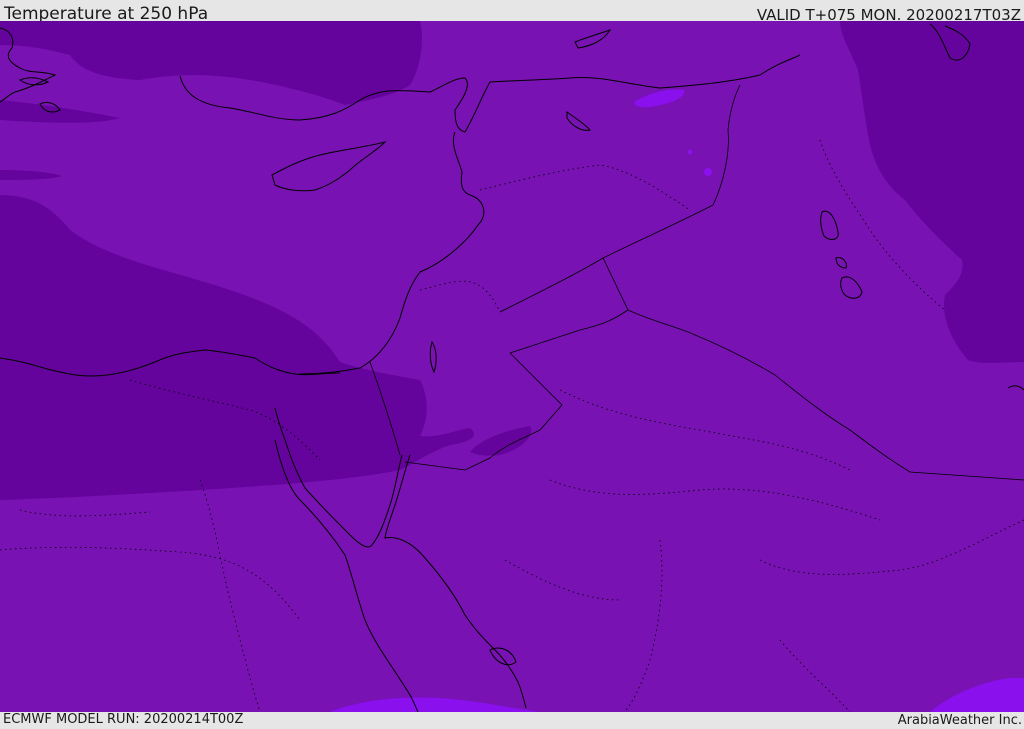 The height and width of the screenshot is (729, 1024). Describe the element at coordinates (959, 720) in the screenshot. I see `credit-label: ArabiaWeather Inc.` at that location.